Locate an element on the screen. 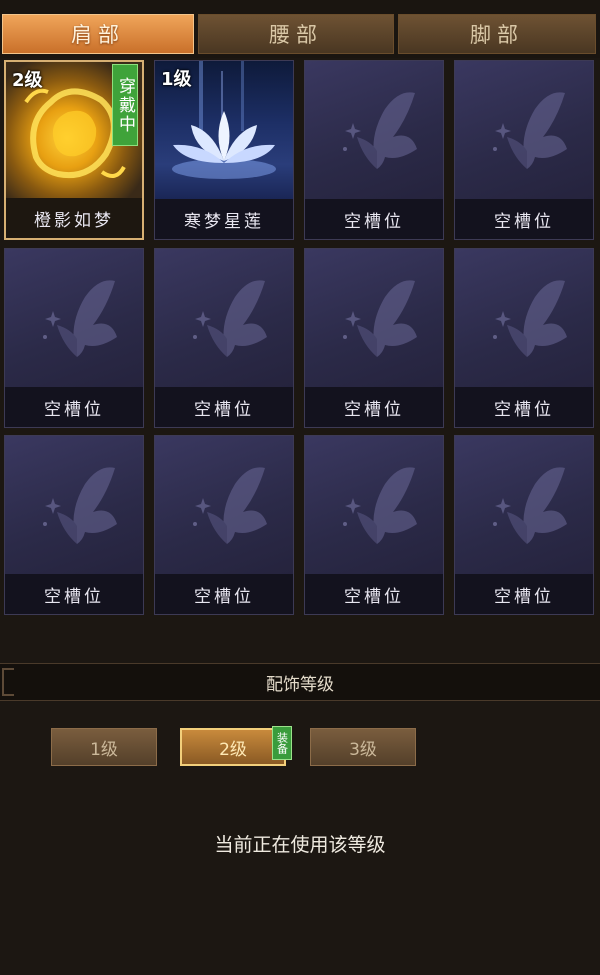  level-3-button: 3级 is located at coordinates (363, 747).